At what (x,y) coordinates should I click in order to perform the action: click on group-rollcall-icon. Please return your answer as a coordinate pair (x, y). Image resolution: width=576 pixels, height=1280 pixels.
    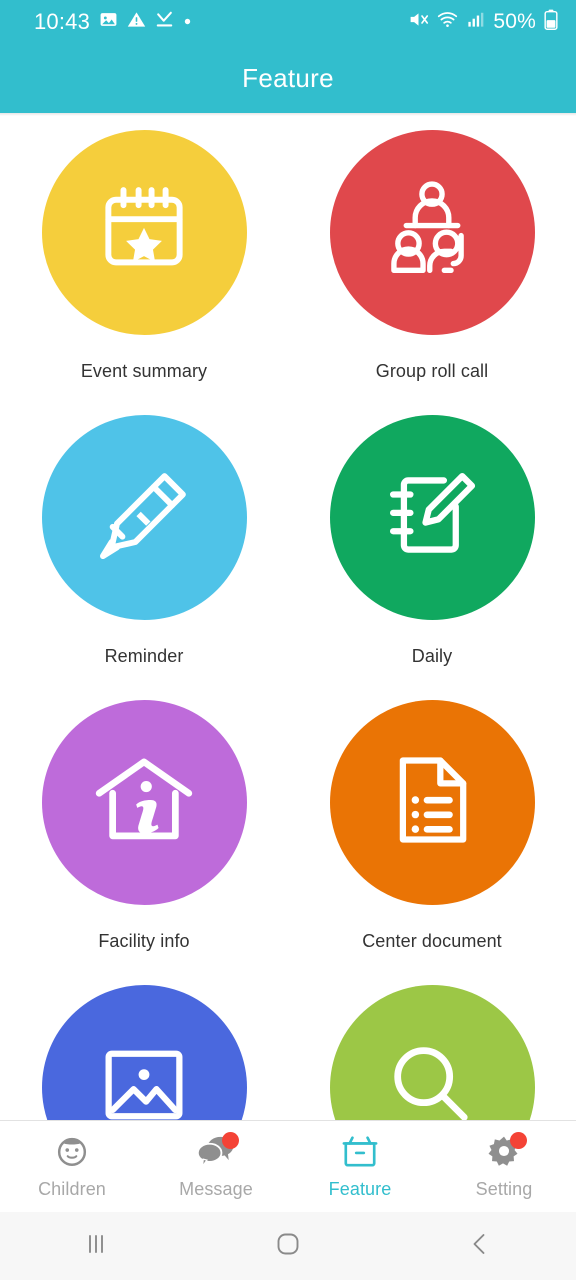
    Looking at the image, I should click on (432, 232).